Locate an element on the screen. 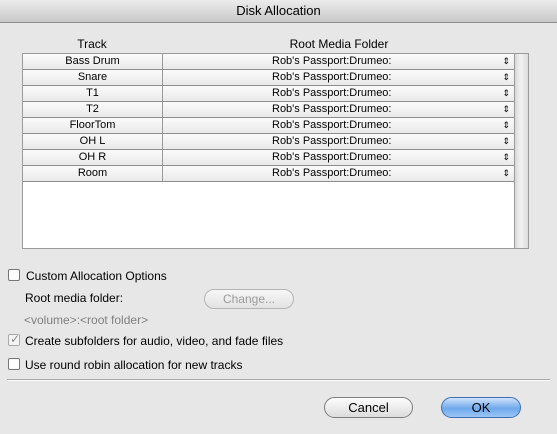 The width and height of the screenshot is (557, 434). column-header-track: Track is located at coordinates (92, 44).